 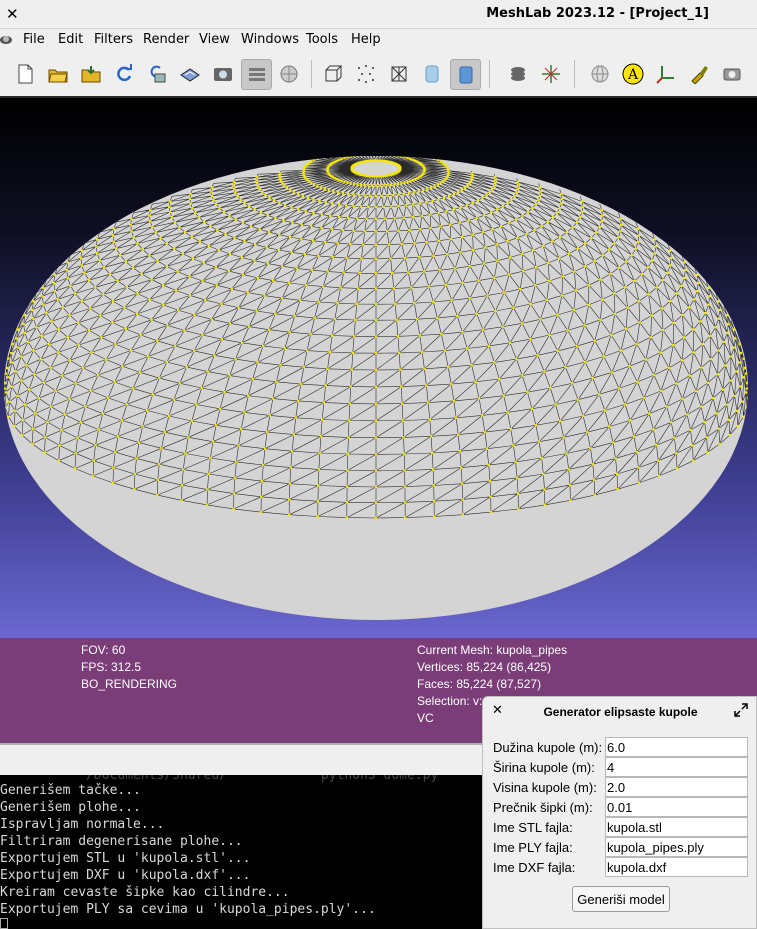 I want to click on fps-readout: FPS: 312.5, so click(x=111, y=667).